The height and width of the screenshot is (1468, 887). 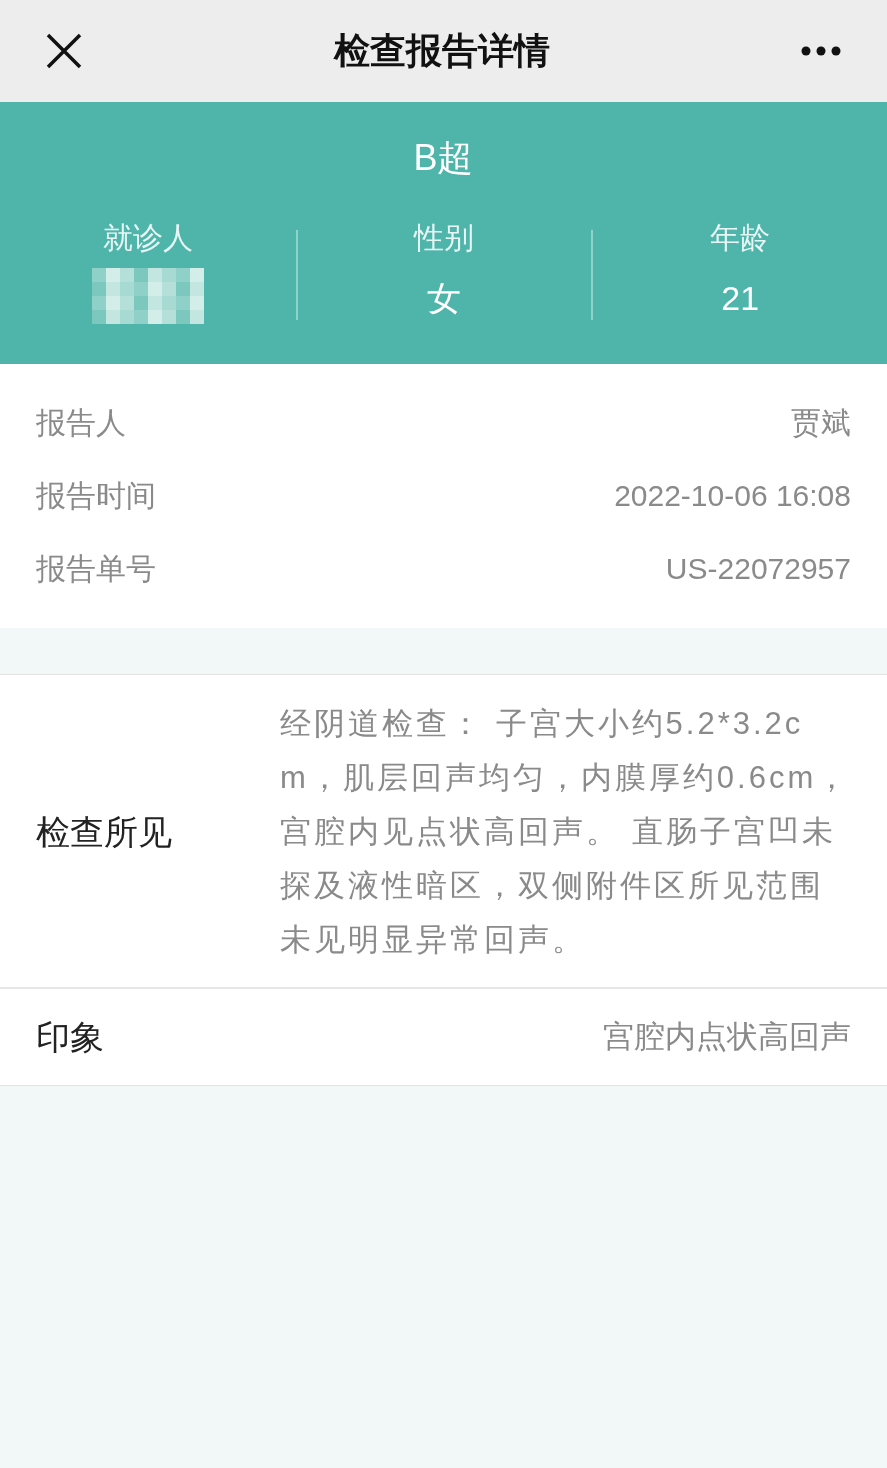 I want to click on impression-value: 宫腔内点状高回声, so click(x=727, y=1036).